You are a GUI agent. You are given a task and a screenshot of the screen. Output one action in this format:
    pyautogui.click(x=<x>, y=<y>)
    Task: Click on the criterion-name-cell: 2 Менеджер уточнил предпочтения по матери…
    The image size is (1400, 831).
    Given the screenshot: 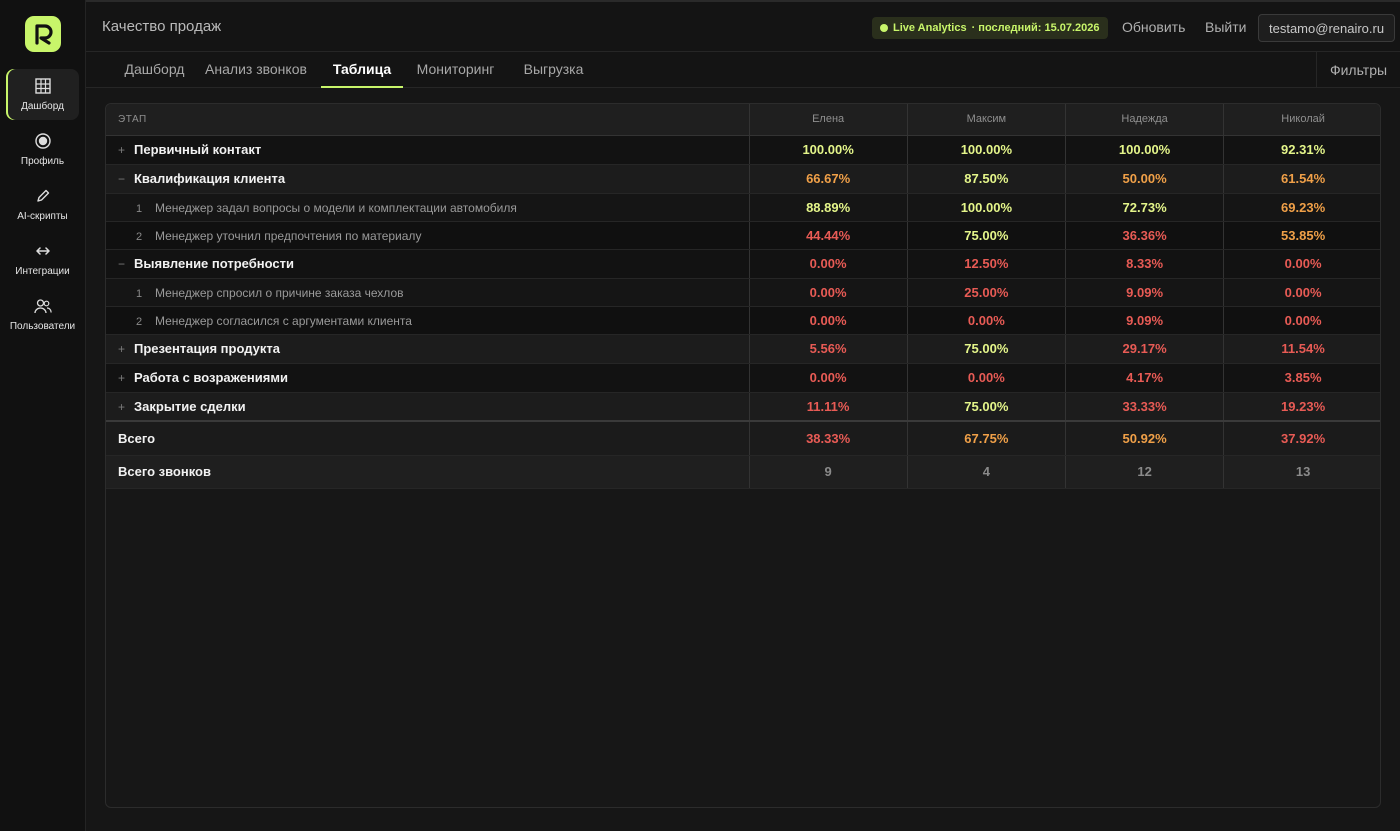 What is the action you would take?
    pyautogui.click(x=427, y=235)
    